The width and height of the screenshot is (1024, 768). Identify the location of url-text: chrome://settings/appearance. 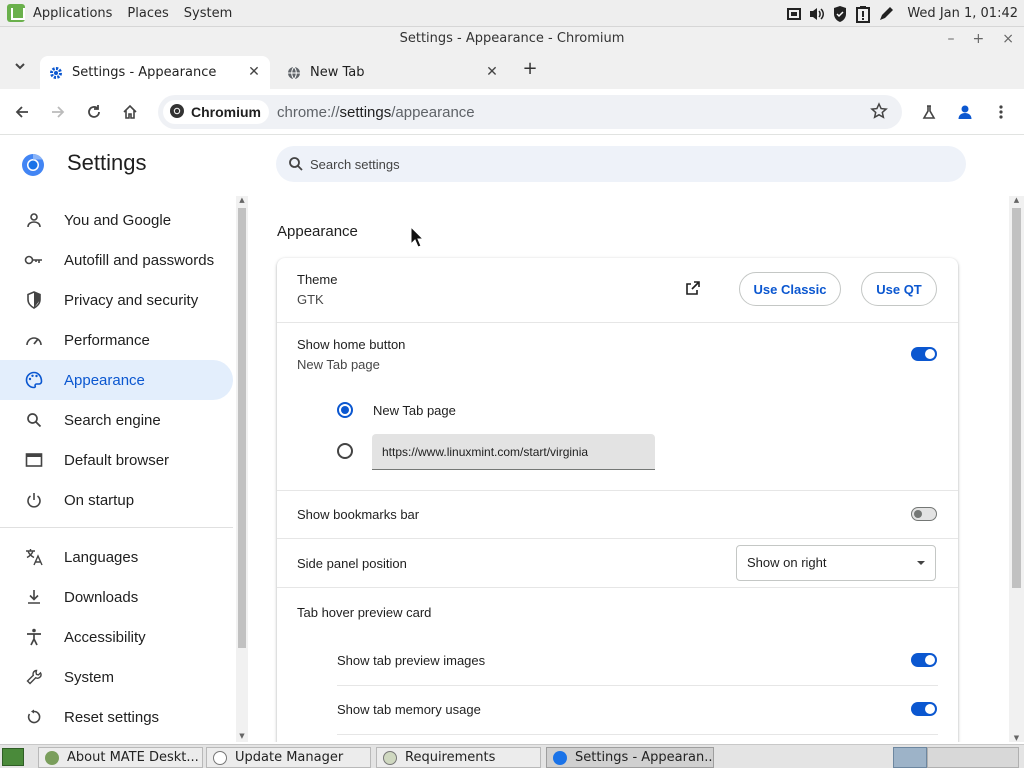
(376, 112).